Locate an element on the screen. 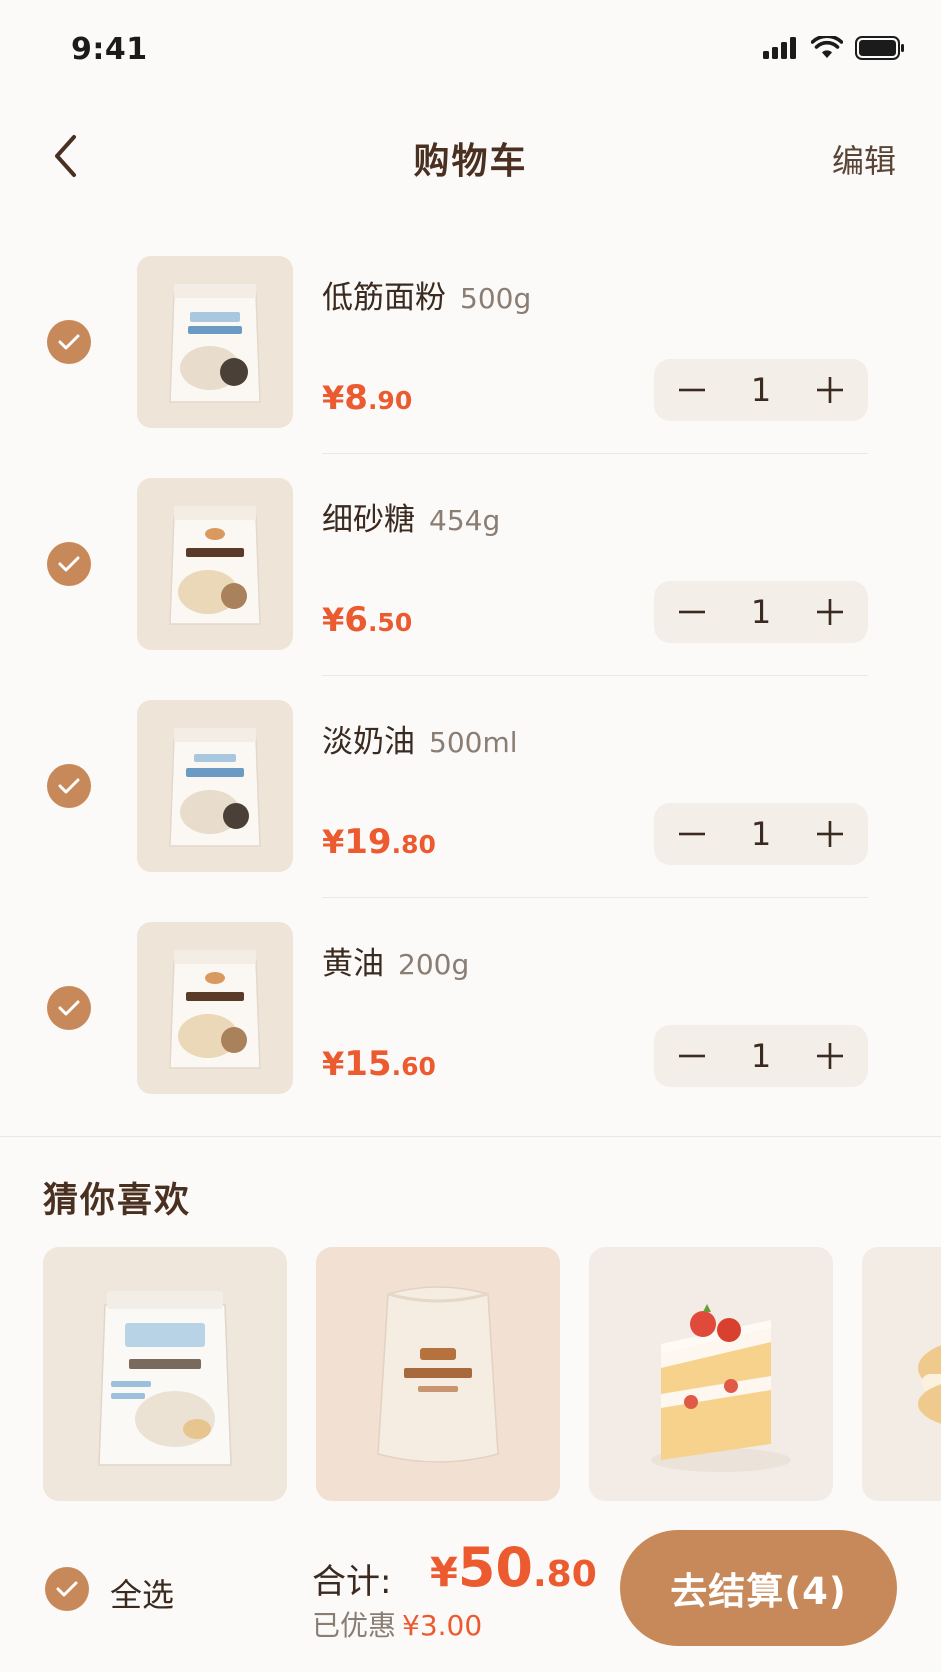 This screenshot has width=941, height=1672. flour-bag-icon is located at coordinates (215, 343).